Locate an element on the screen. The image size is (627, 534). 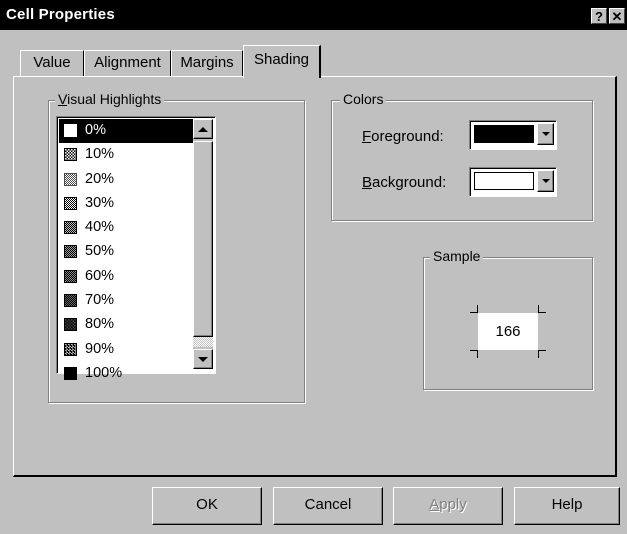
list-item: 30% is located at coordinates (126, 204).